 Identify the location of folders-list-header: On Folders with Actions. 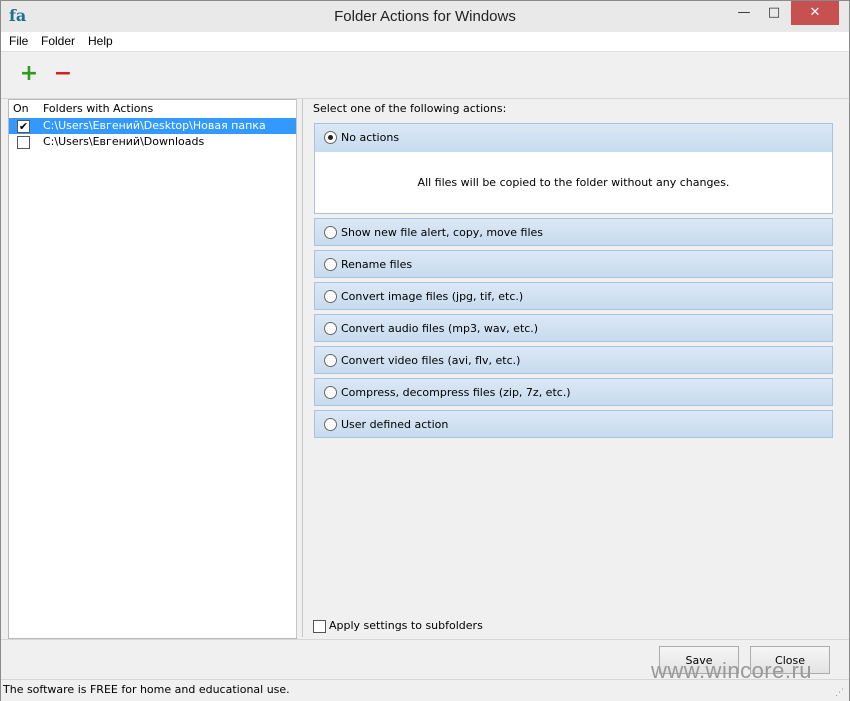
(152, 108).